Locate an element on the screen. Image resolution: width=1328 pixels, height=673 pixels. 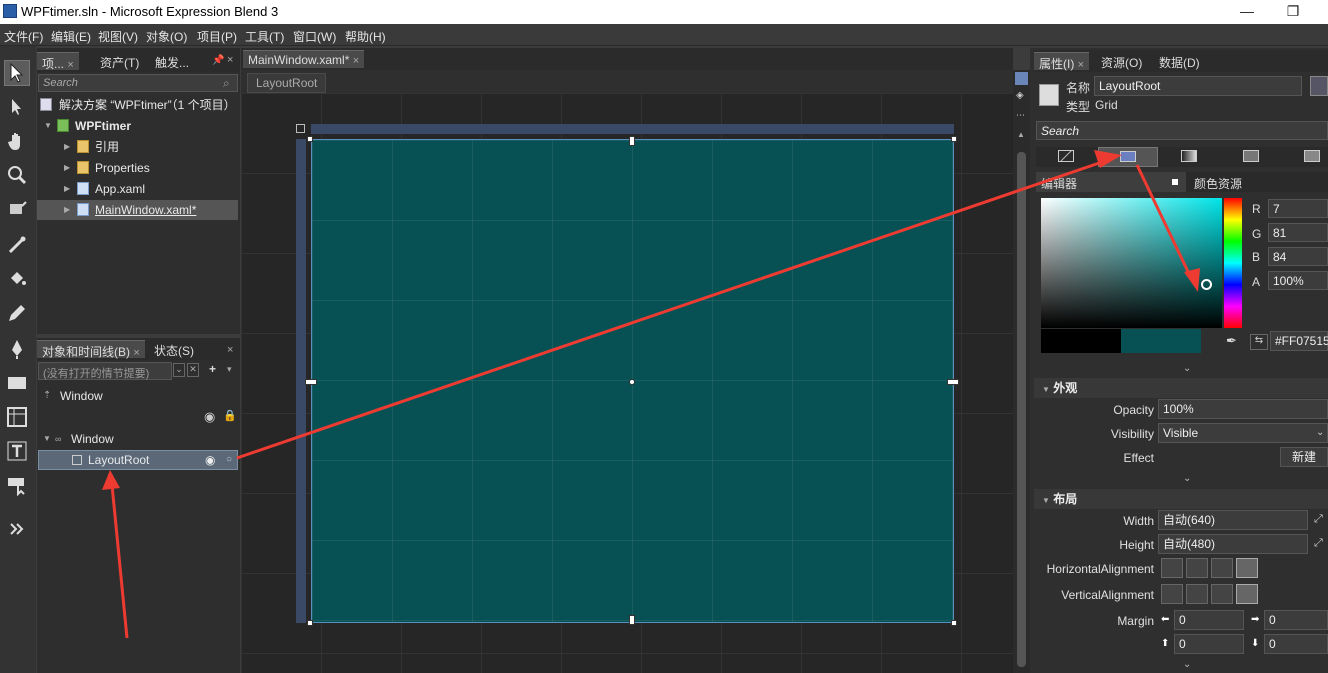
valign-stretch-button is located at coordinates (1247, 594).